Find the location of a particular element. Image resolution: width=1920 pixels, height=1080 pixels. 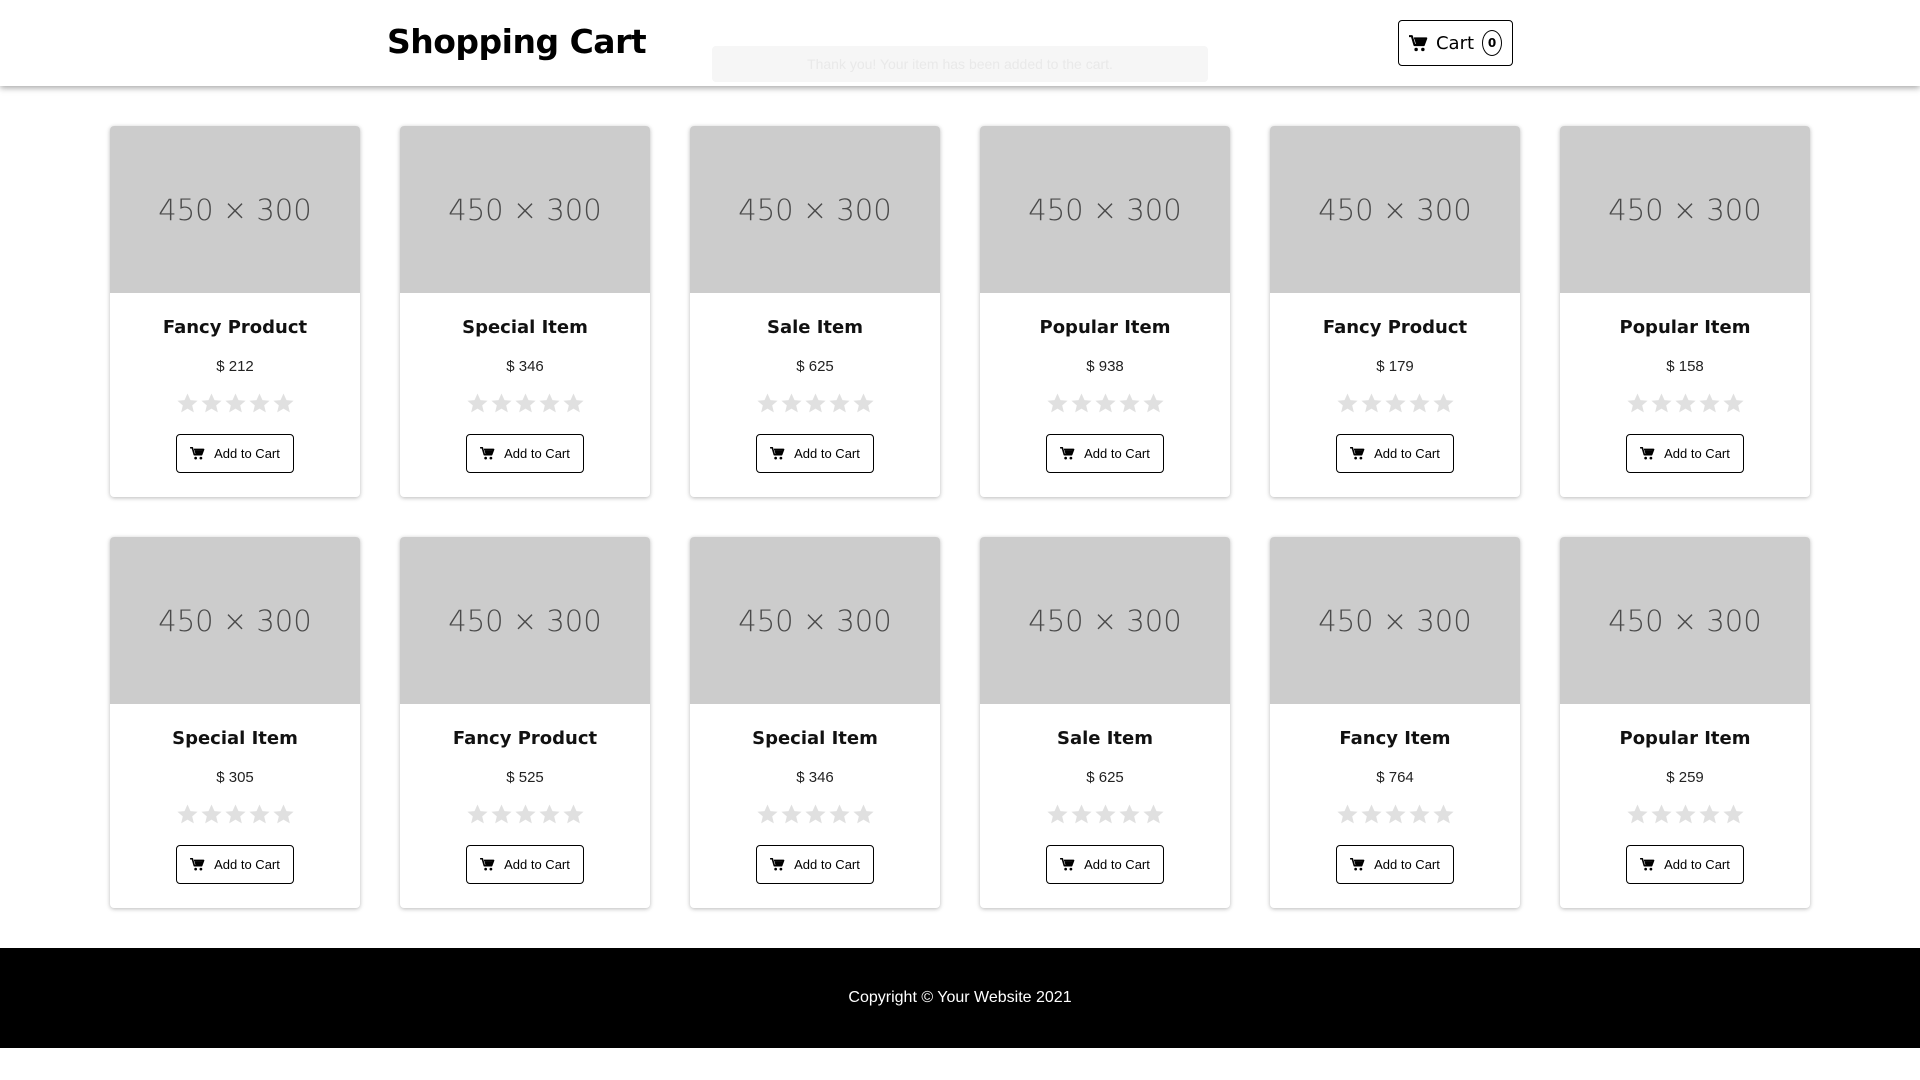

footer: Copyright © Your Website 2021 is located at coordinates (960, 998).